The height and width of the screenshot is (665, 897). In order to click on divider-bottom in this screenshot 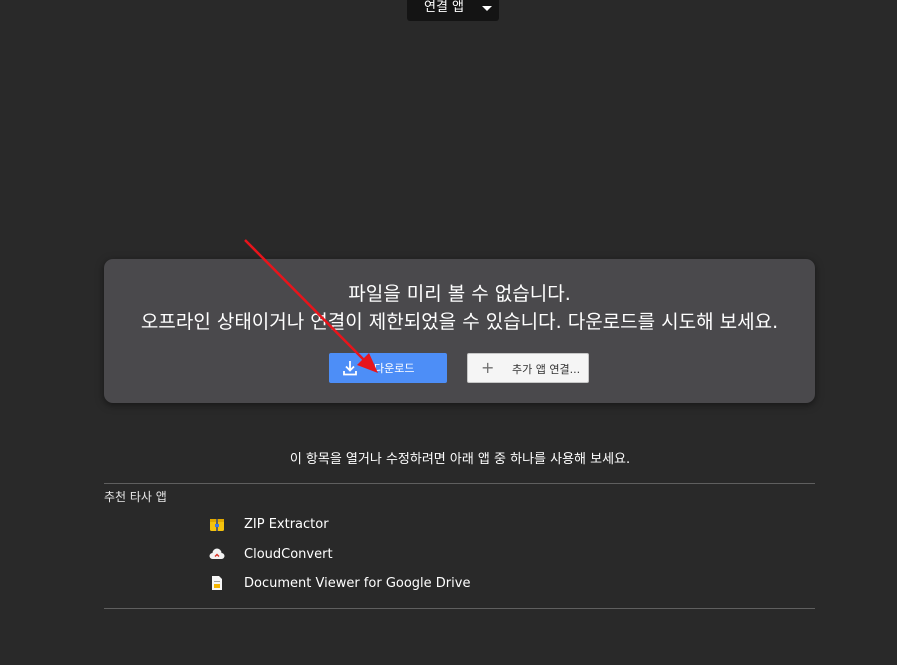, I will do `click(459, 608)`.